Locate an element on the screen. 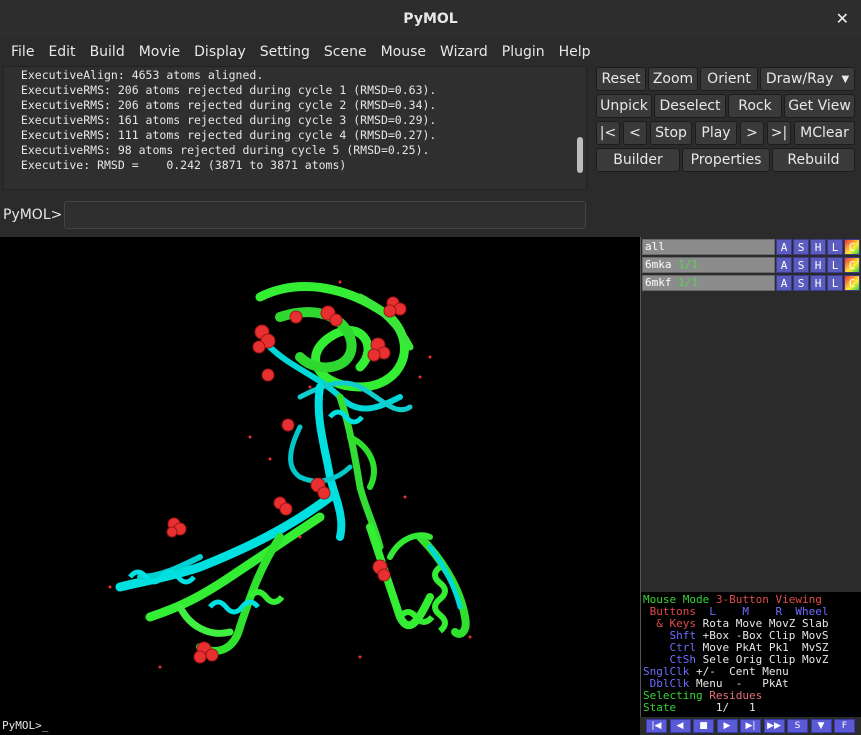 The image size is (861, 735). unpick-button: Unpick is located at coordinates (624, 106).